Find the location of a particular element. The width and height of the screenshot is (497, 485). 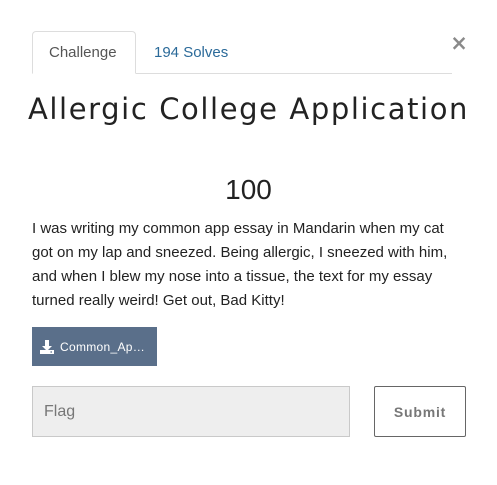

challenge-title: Allergic College Application is located at coordinates (248, 109).